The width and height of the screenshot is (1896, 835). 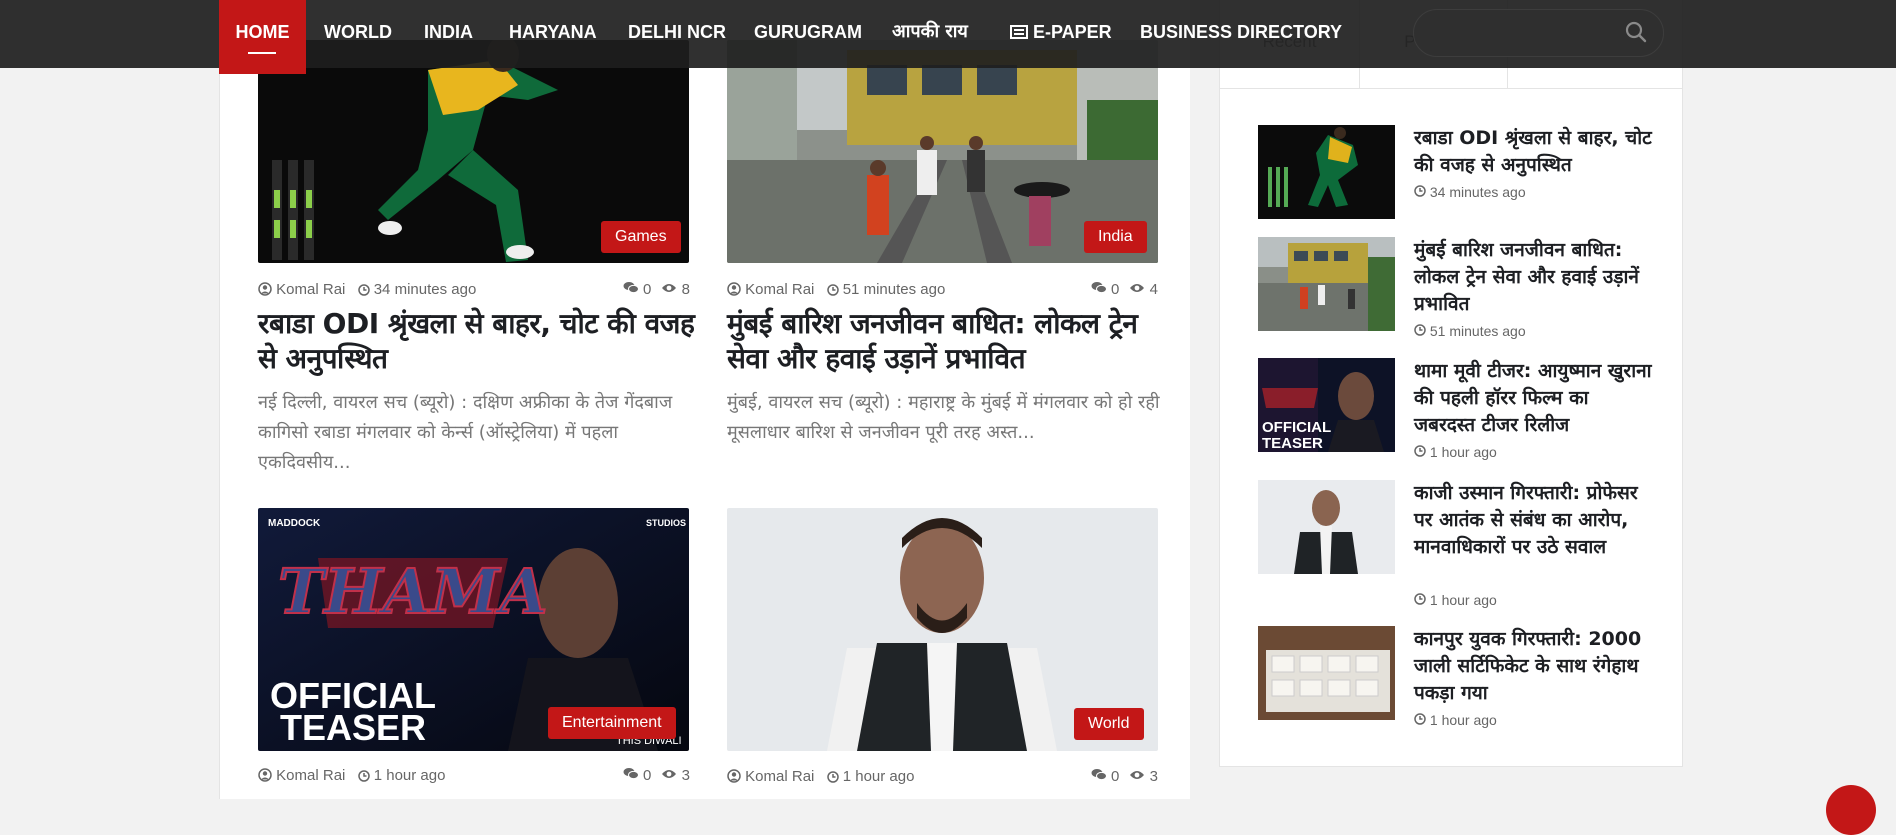 I want to click on active-underline, so click(x=262, y=53).